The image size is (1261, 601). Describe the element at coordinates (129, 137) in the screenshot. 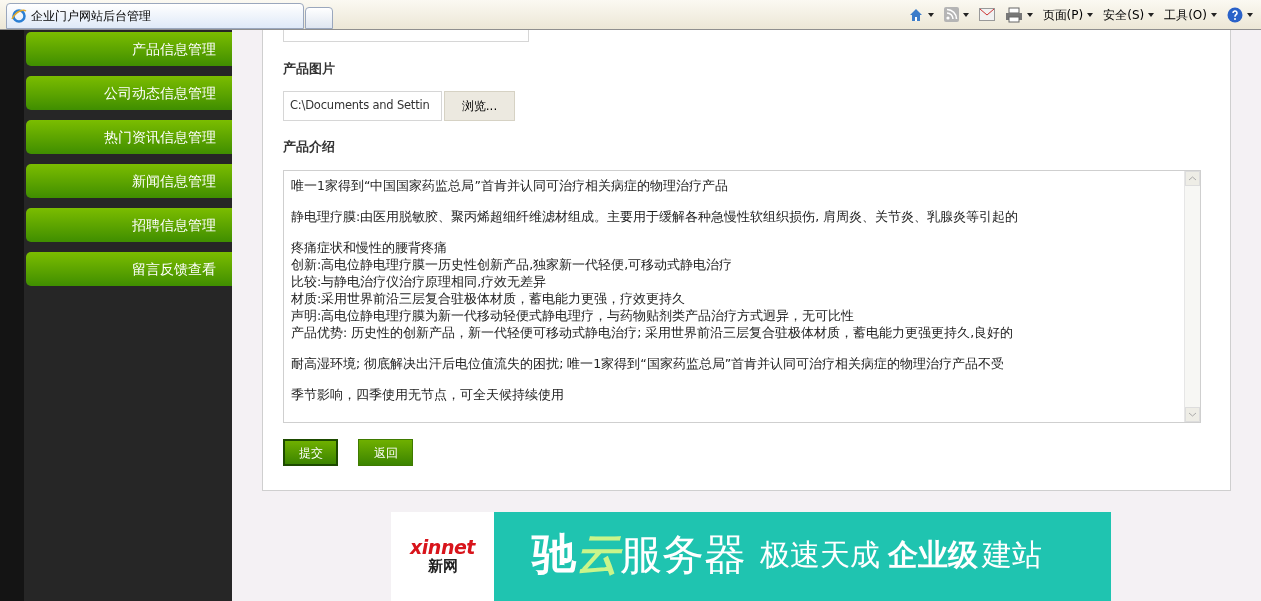

I see `sidebar-menu-item: 热门资讯信息管理` at that location.